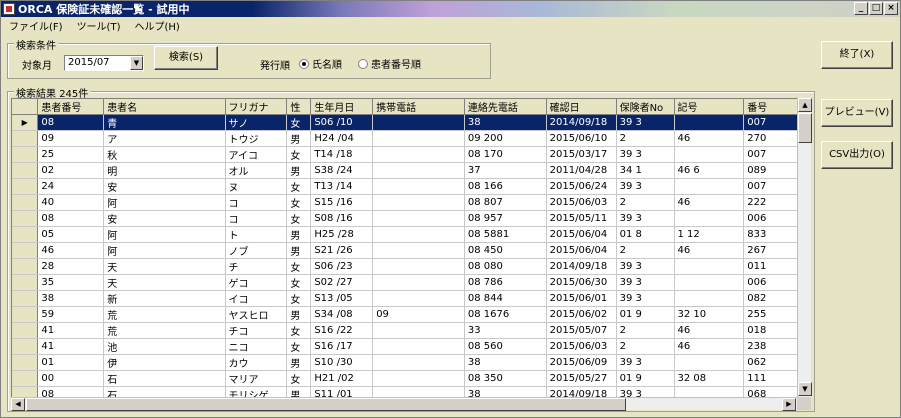 The height and width of the screenshot is (418, 901). Describe the element at coordinates (164, 138) in the screenshot. I see `table-cell: ア` at that location.